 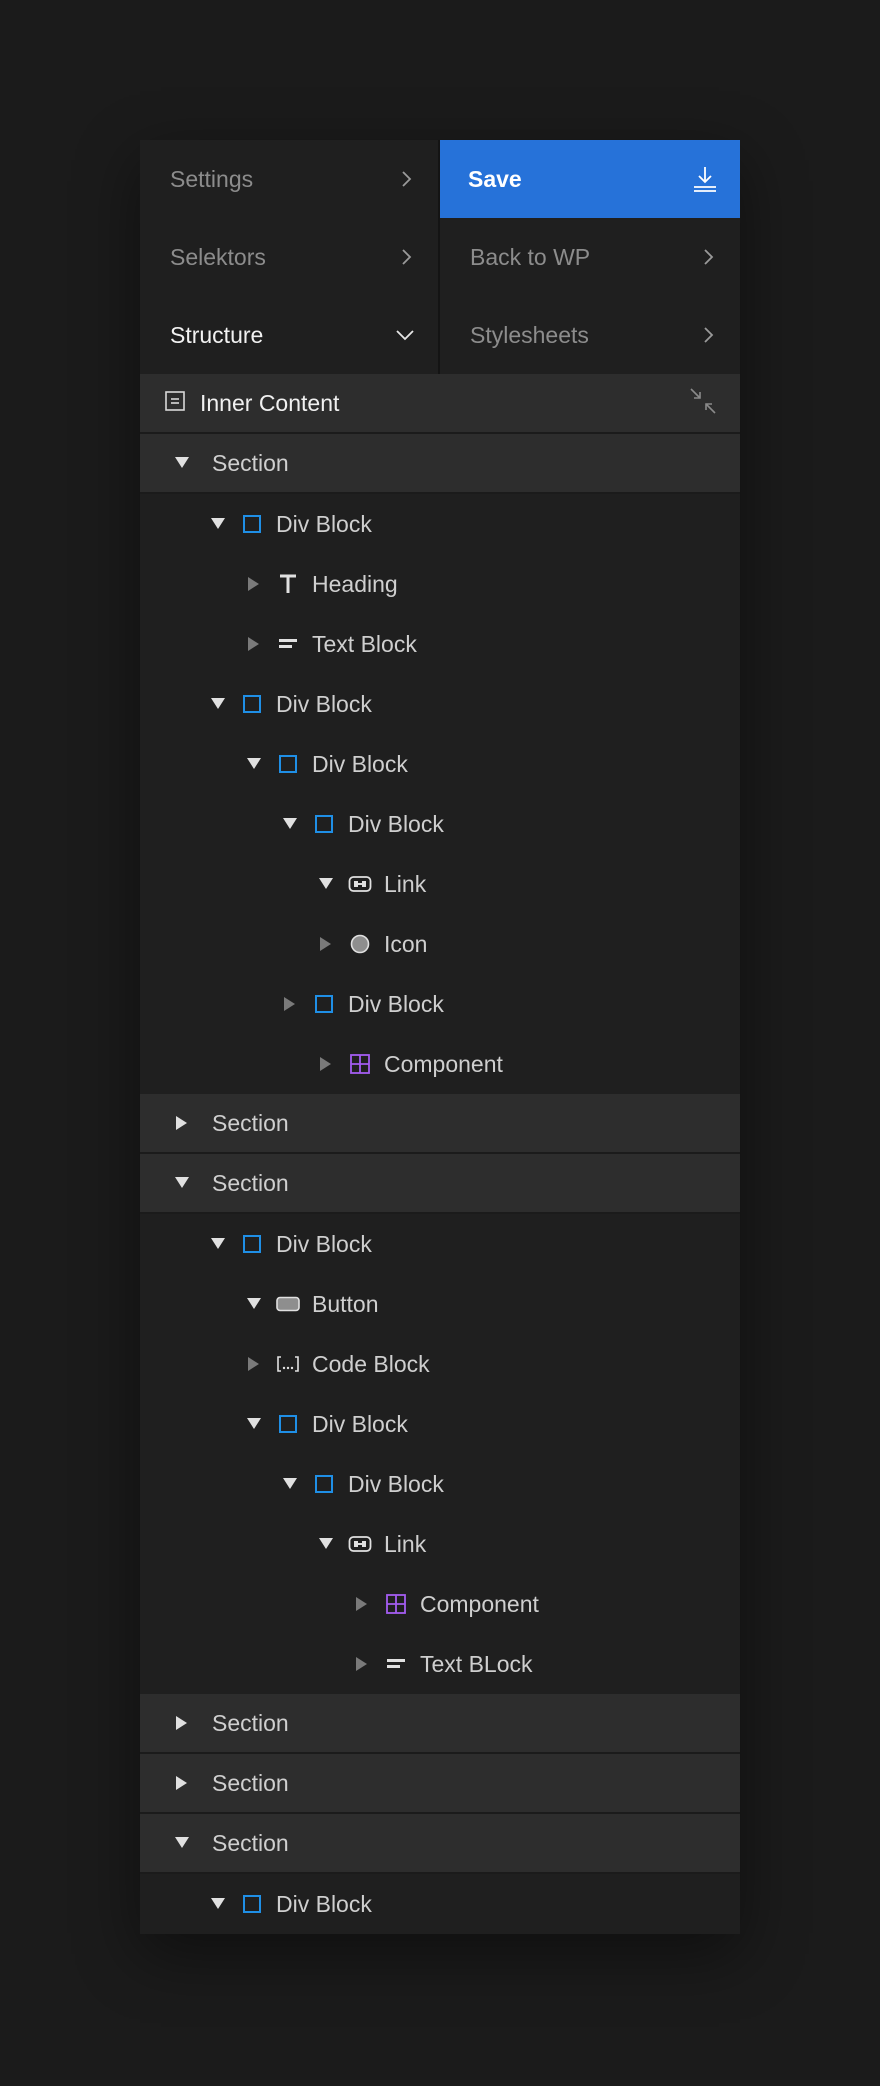 What do you see at coordinates (440, 1364) in the screenshot?
I see `tree-row: Code Block` at bounding box center [440, 1364].